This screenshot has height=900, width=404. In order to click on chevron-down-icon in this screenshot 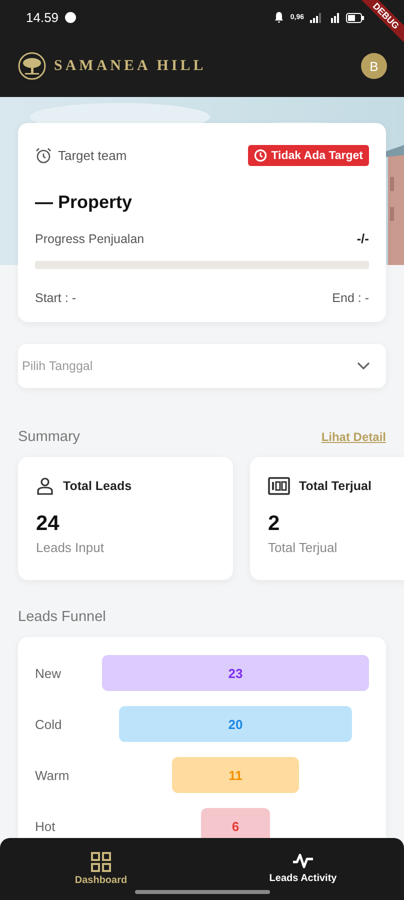, I will do `click(363, 366)`.